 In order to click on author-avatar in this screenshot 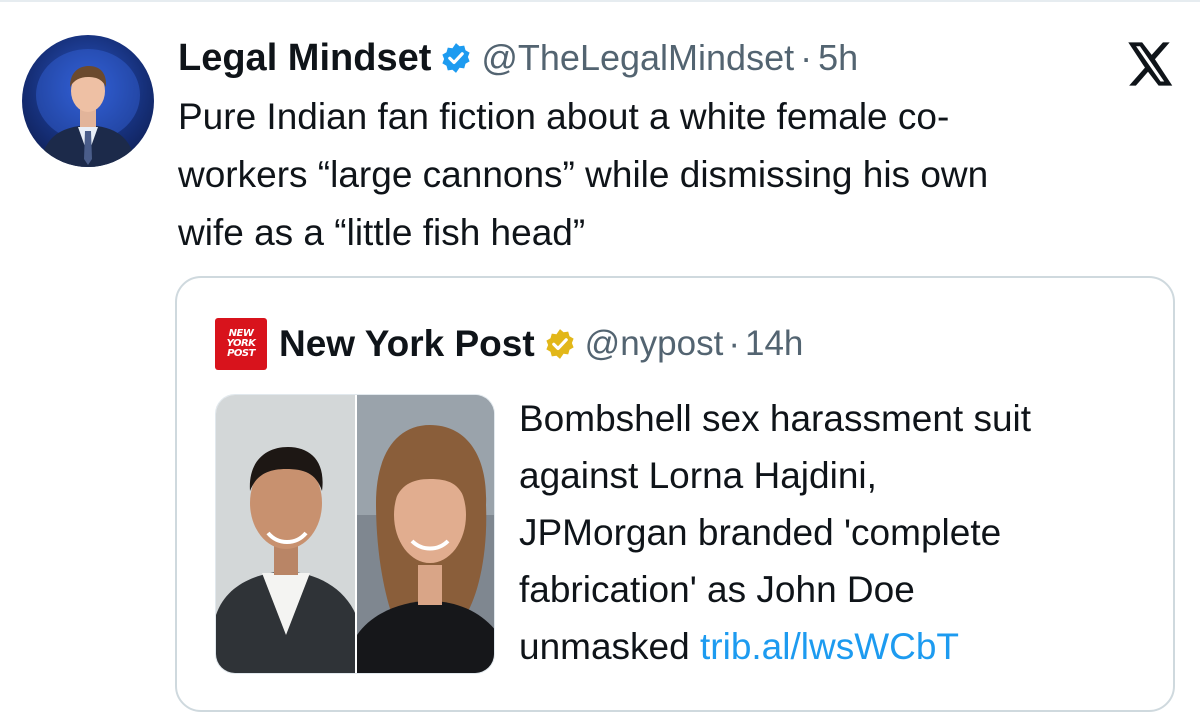, I will do `click(88, 101)`.